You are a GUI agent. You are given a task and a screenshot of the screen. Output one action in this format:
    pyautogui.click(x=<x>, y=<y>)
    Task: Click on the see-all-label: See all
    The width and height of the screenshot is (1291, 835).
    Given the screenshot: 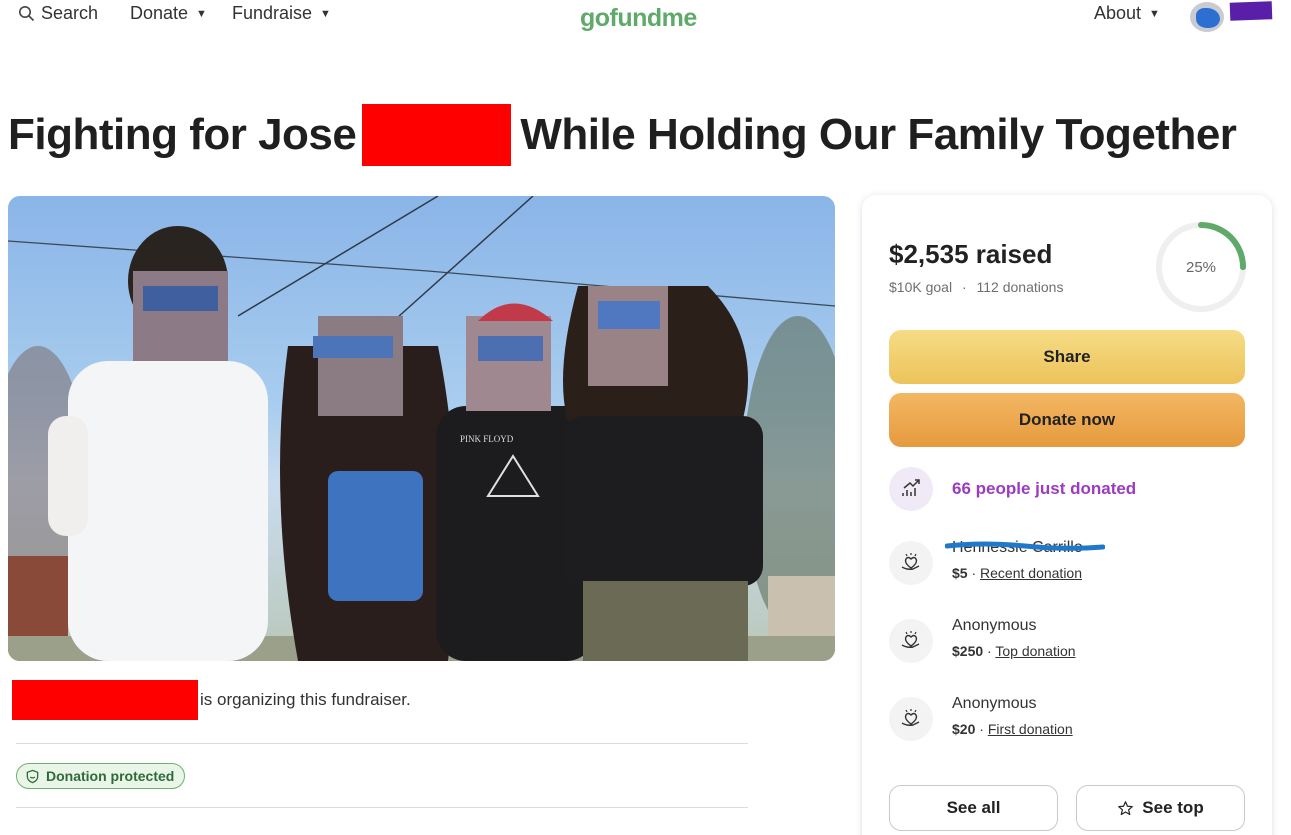 What is the action you would take?
    pyautogui.click(x=973, y=807)
    